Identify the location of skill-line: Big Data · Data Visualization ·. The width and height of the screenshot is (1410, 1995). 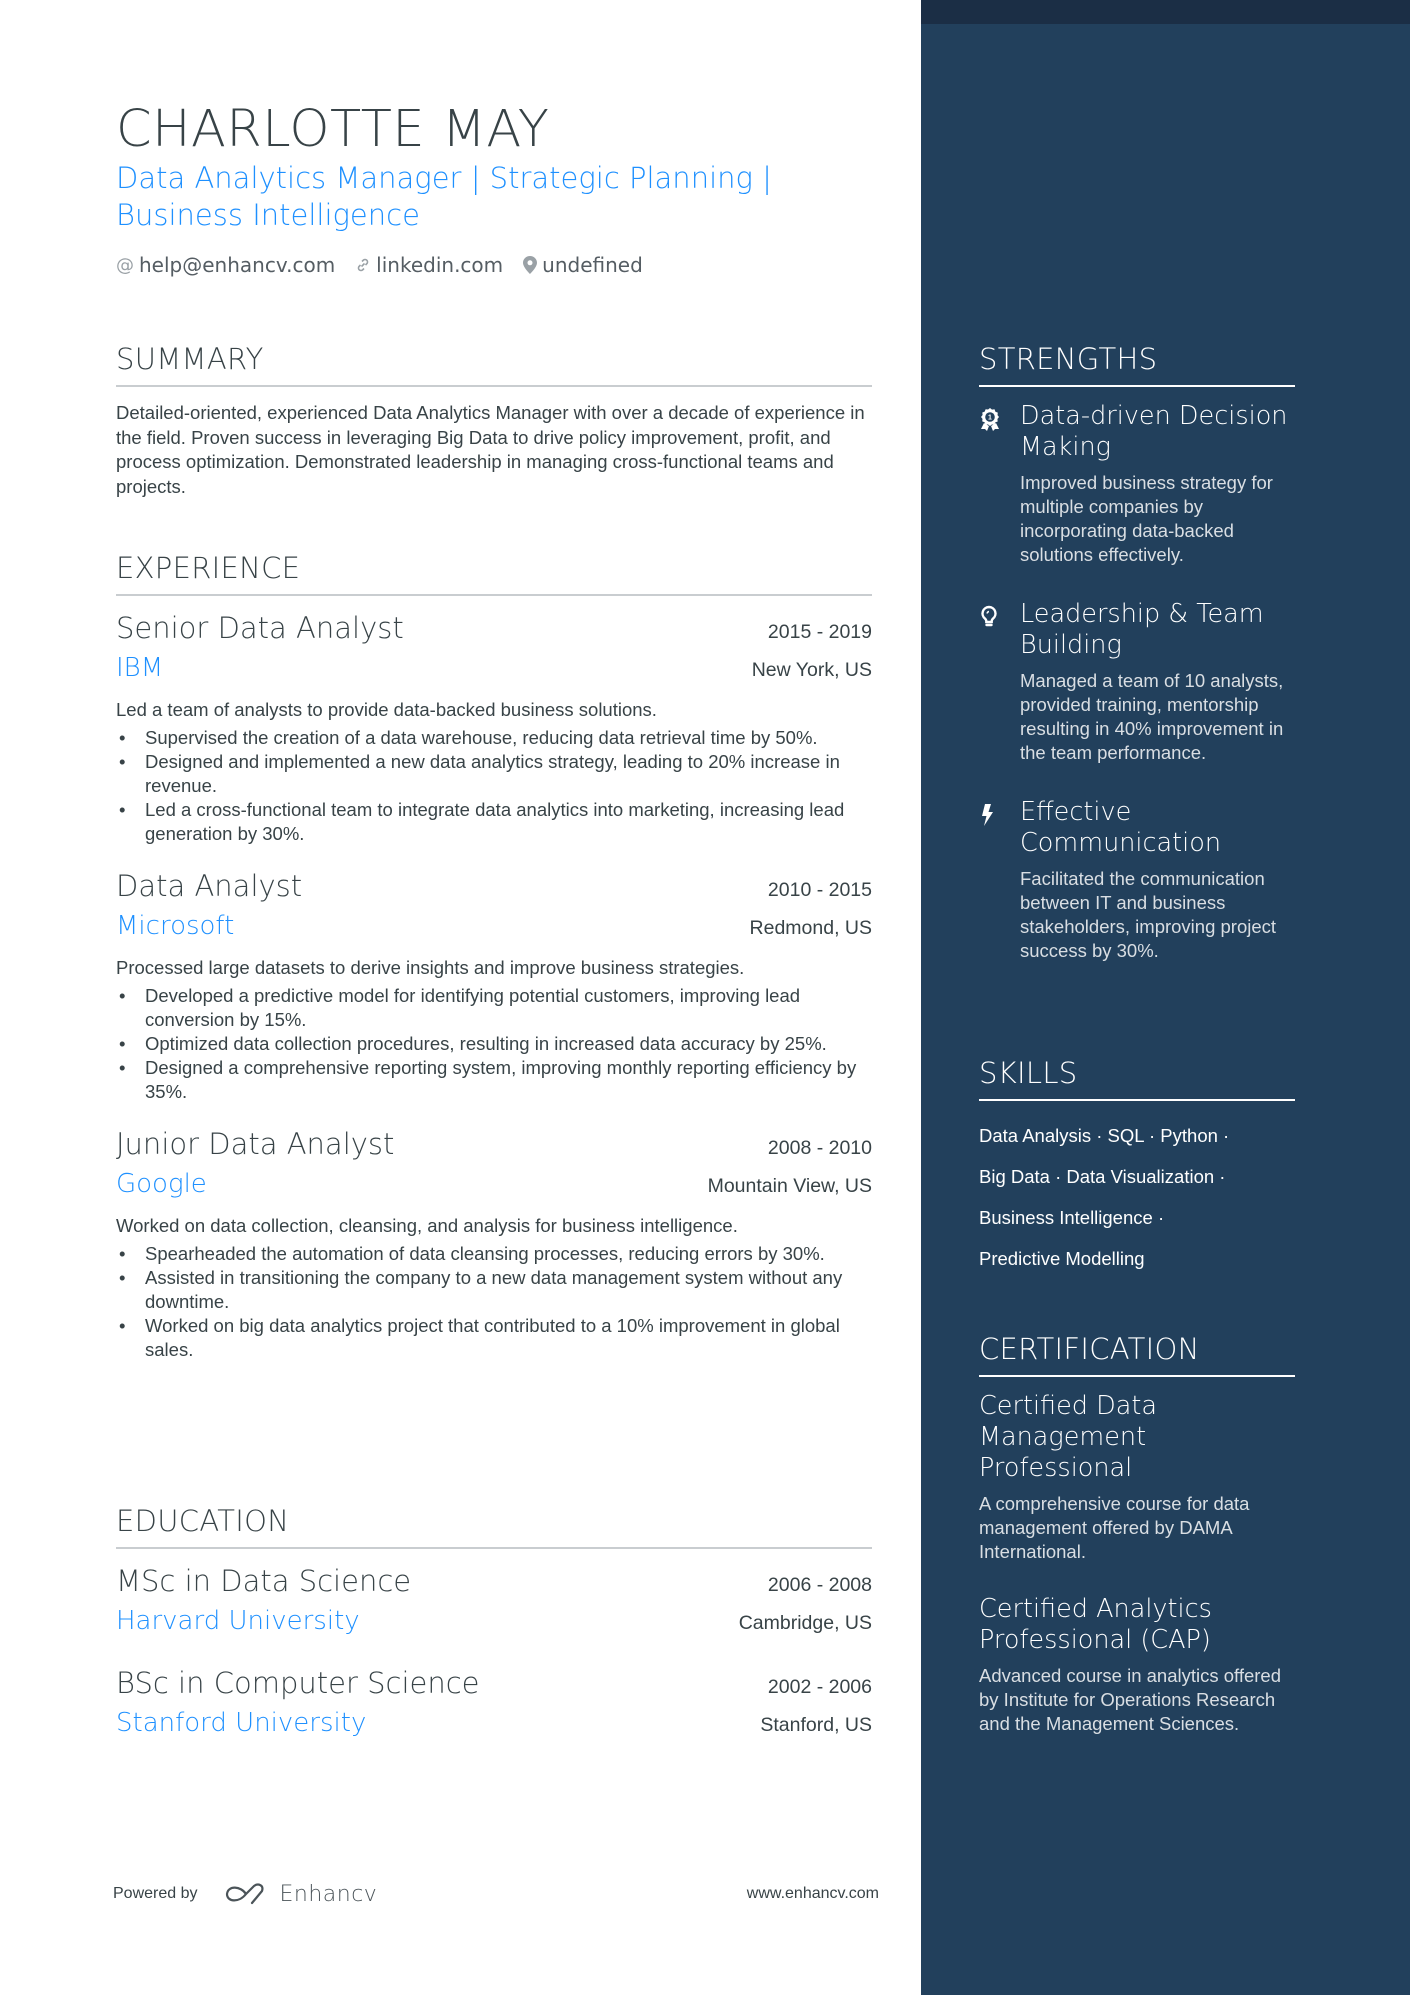
(1102, 1176).